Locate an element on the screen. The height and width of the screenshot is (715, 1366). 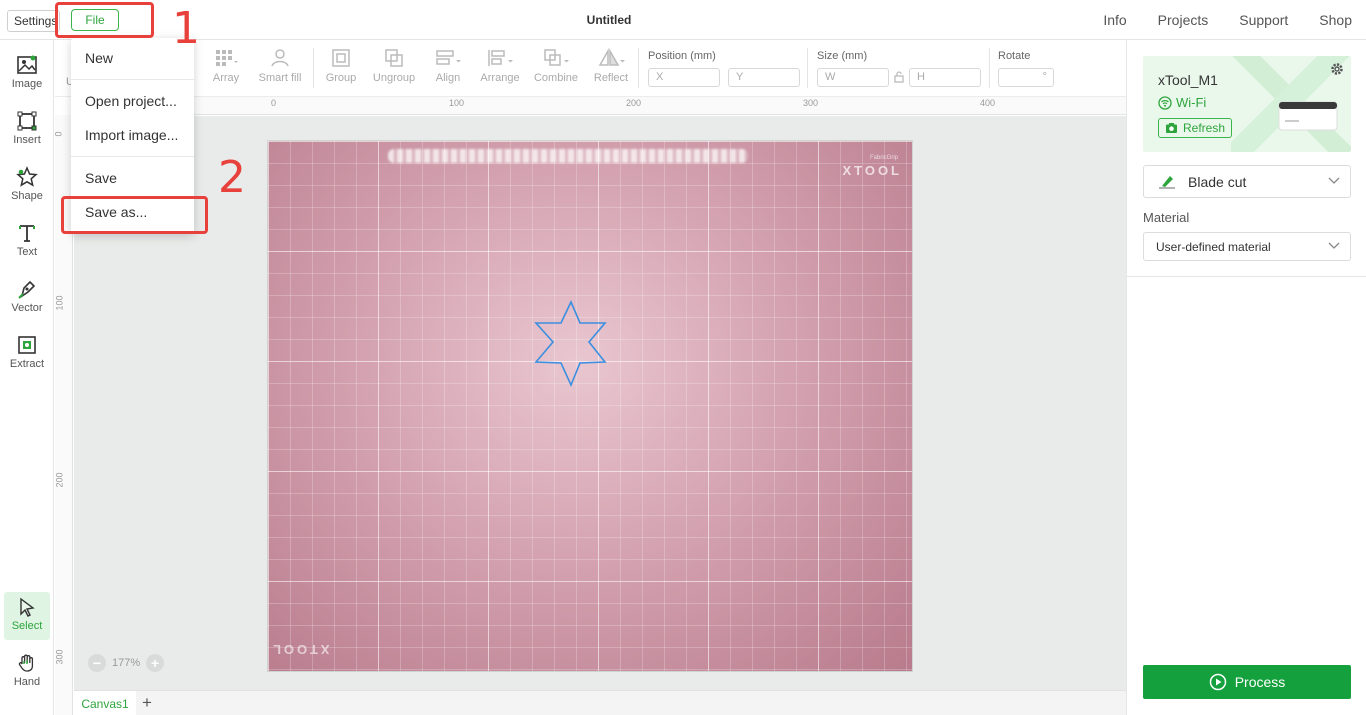
top-nav: Info Projects Support Shop is located at coordinates (1227, 20).